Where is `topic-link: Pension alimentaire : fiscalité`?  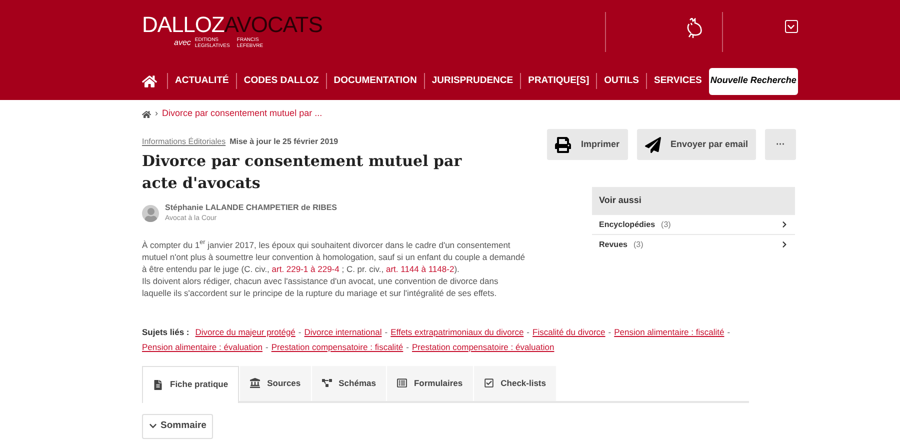 topic-link: Pension alimentaire : fiscalité is located at coordinates (669, 331).